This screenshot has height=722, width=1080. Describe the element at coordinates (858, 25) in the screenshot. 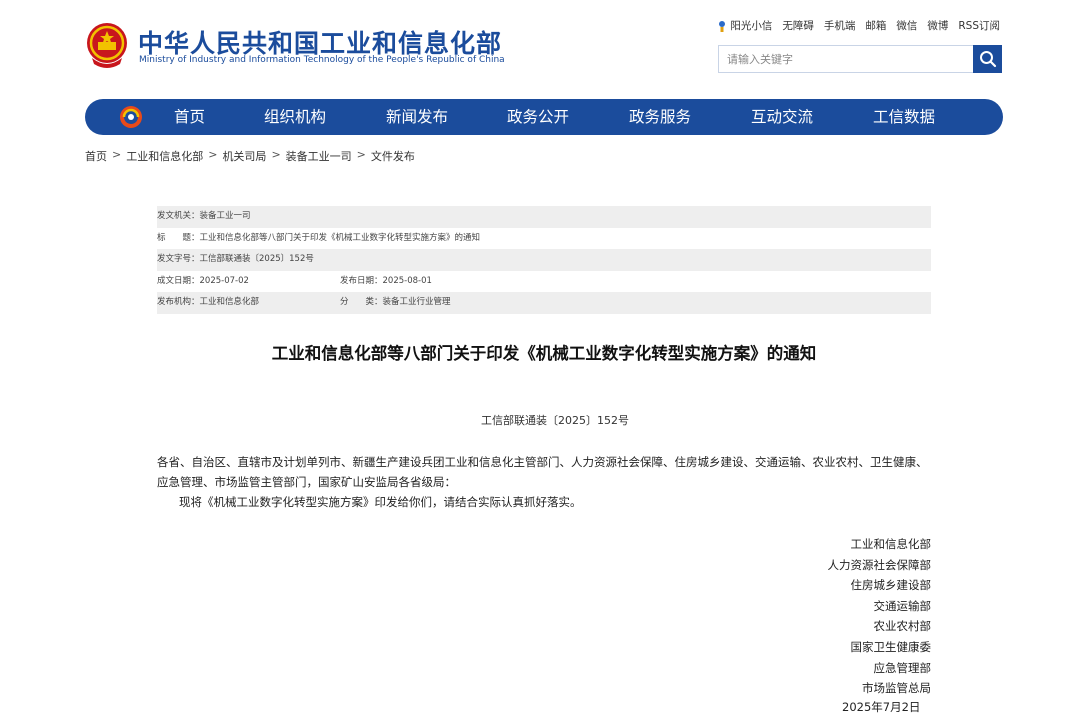

I see `top-links: 阳光小信 无障碍 手机端 邮箱 微信 微博 RSS订阅` at that location.